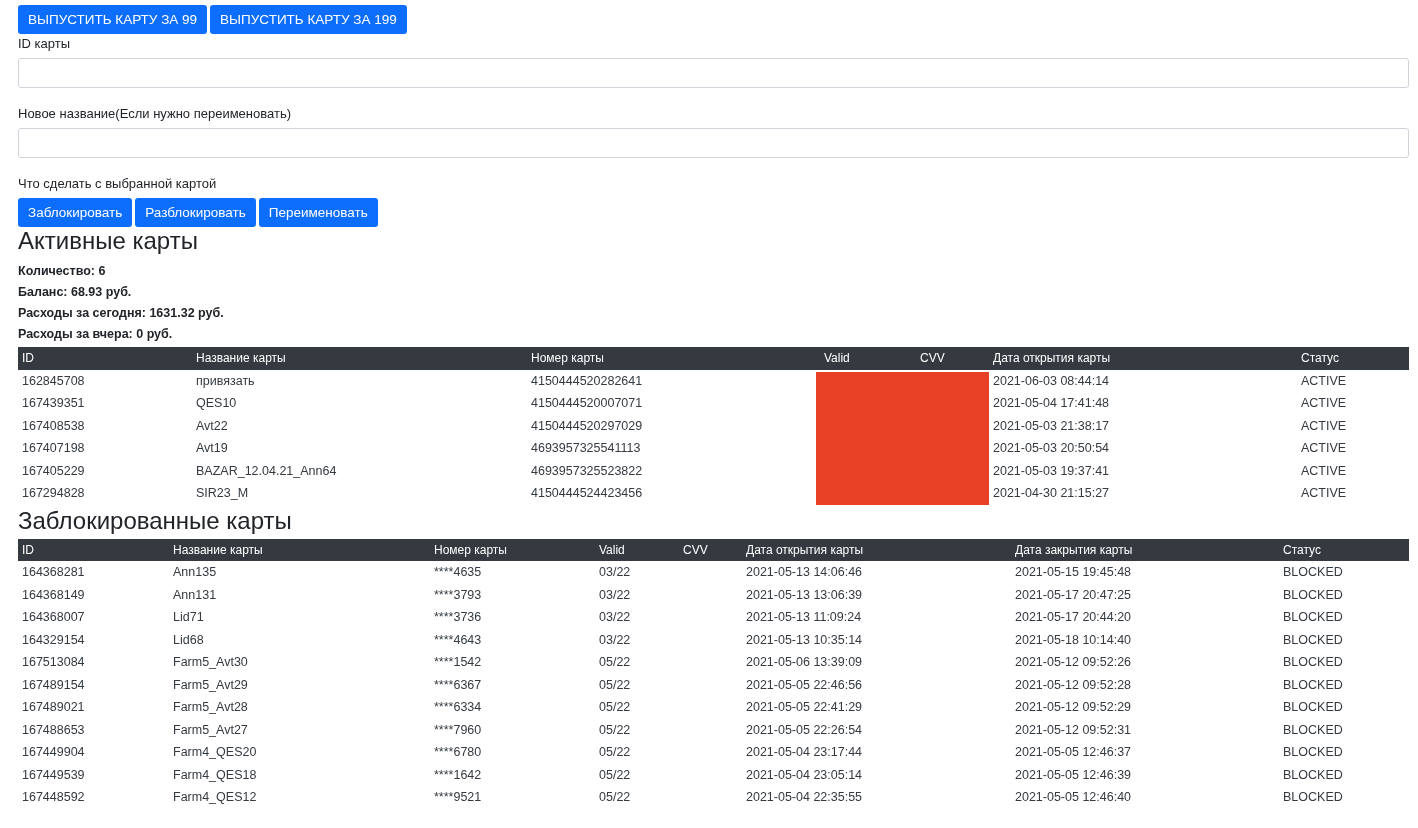 The height and width of the screenshot is (828, 1418). I want to click on table-cell-text: 167488653, so click(53, 730).